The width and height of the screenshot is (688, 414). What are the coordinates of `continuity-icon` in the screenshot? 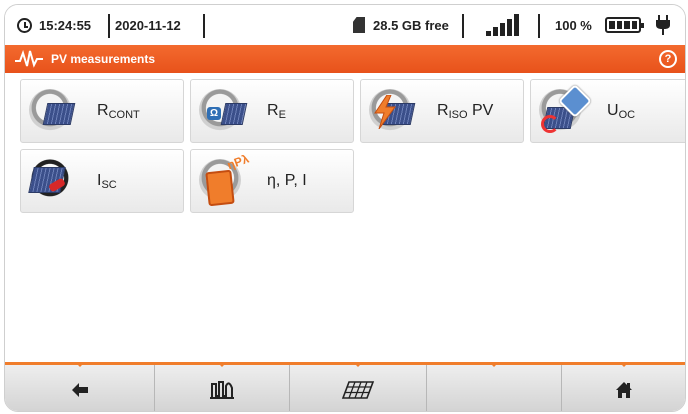 It's located at (53, 111).